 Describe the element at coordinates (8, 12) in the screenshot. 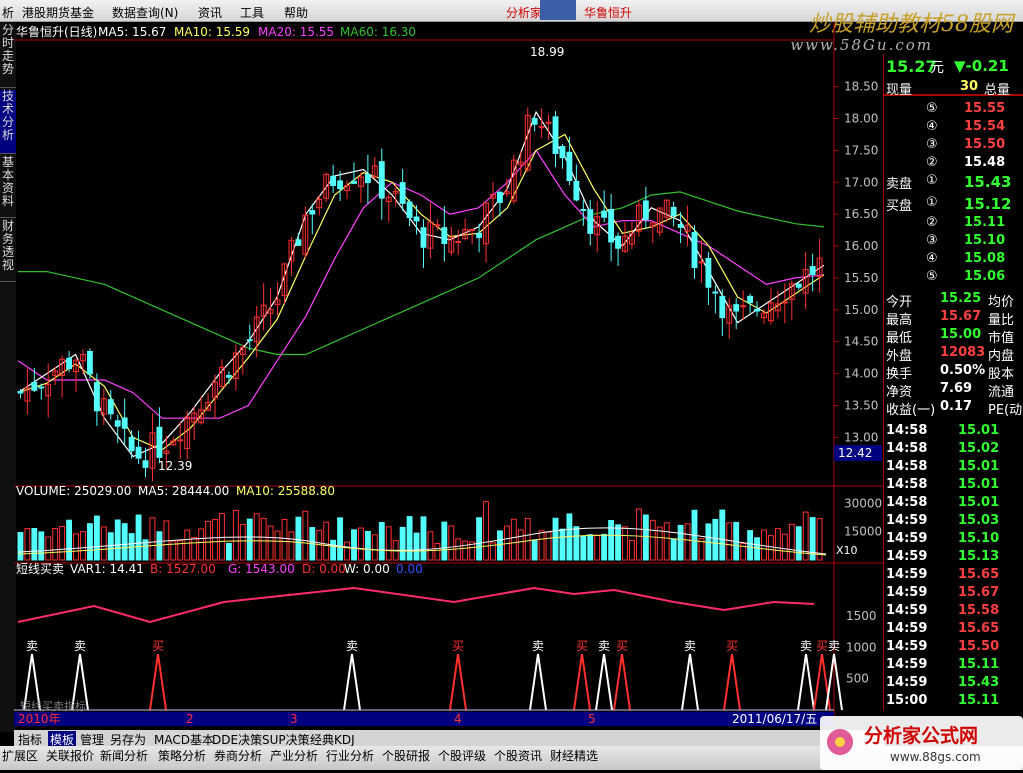

I see `menu-item-analysis: 析` at that location.